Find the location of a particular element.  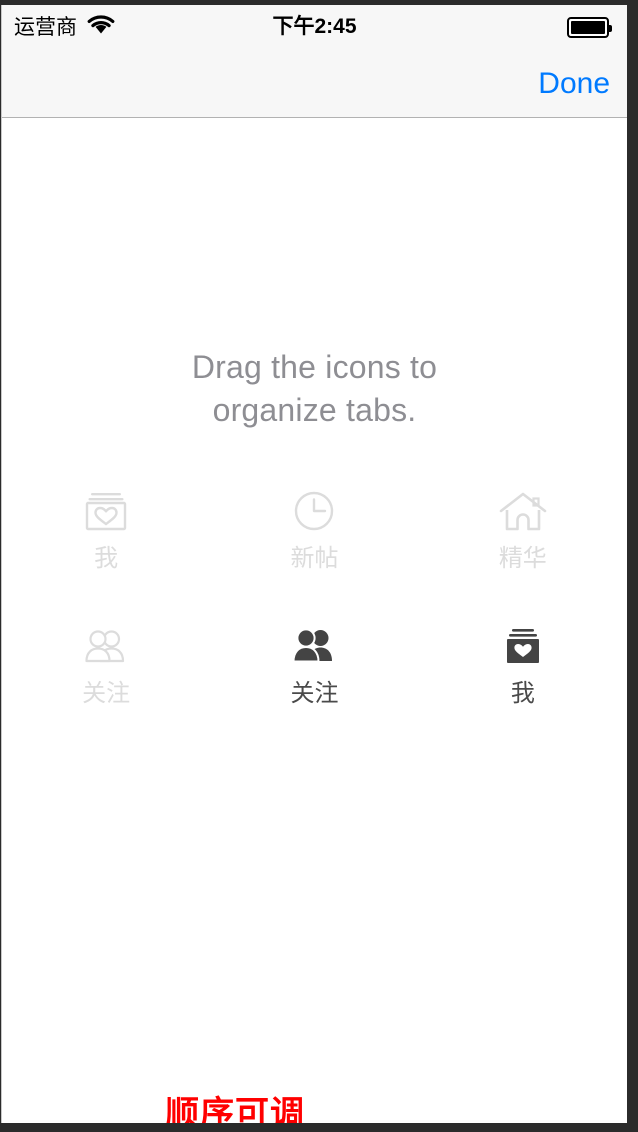

drag-hint-line2: organize tabs. is located at coordinates (314, 410).